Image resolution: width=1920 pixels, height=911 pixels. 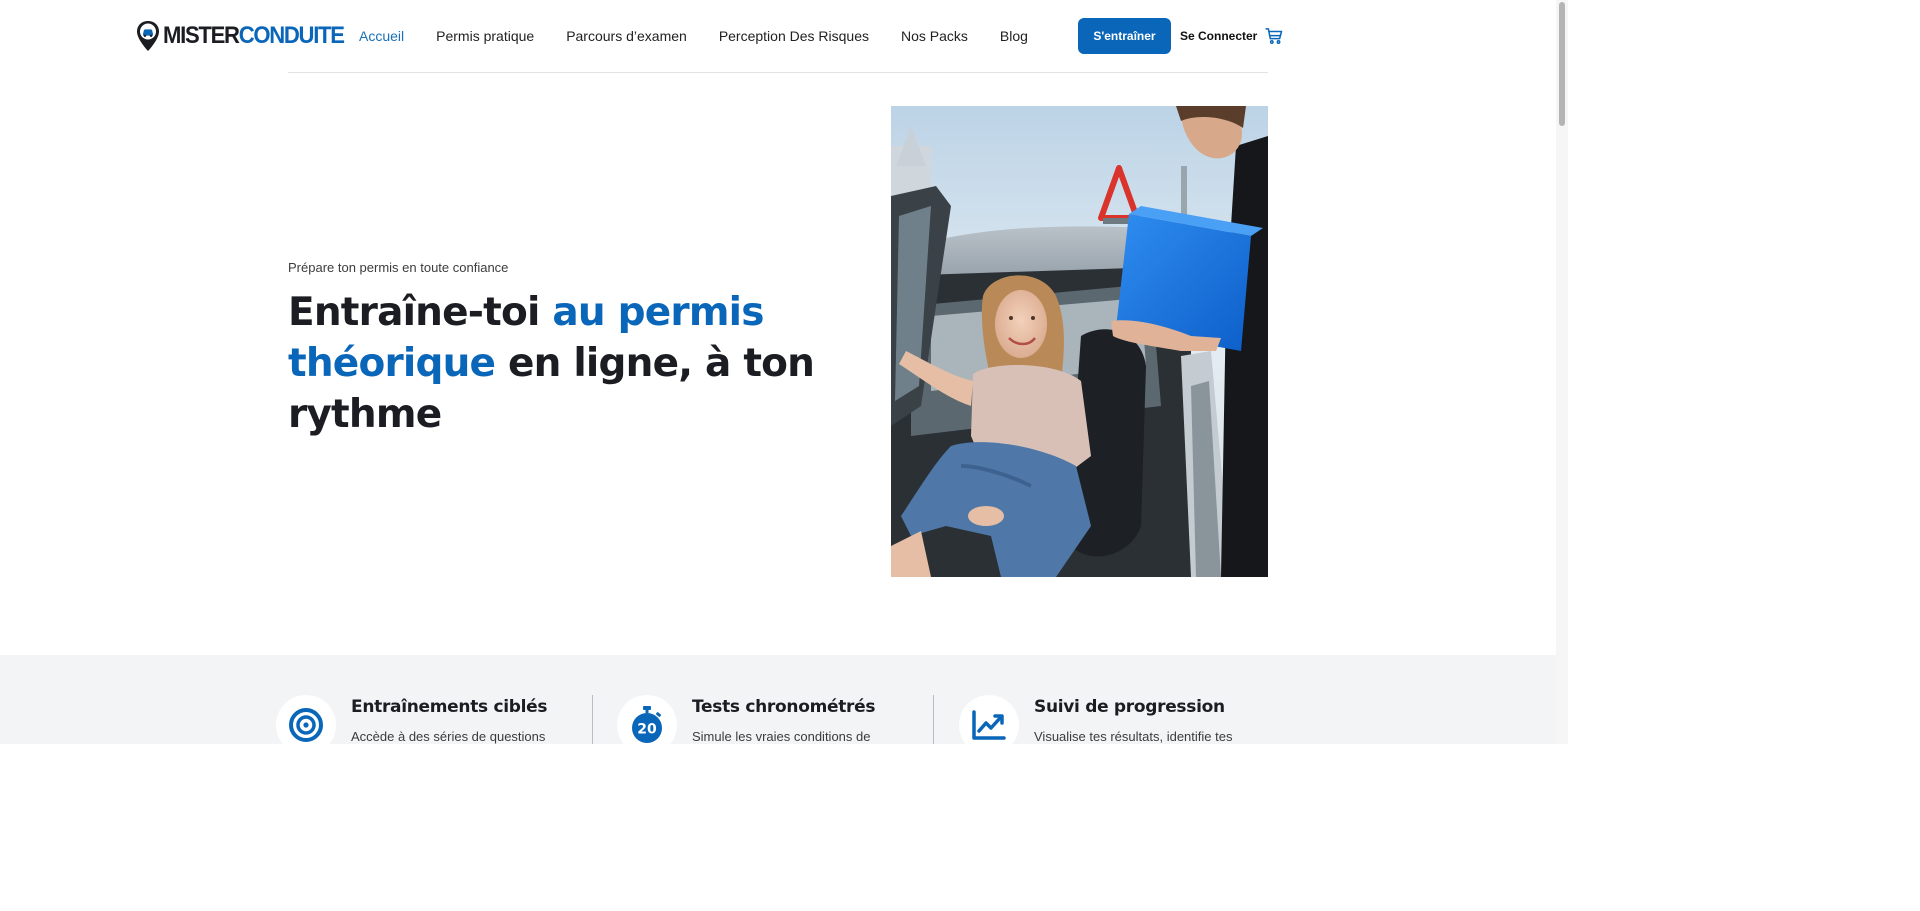 I want to click on nav-item-accueil: Accueil, so click(x=381, y=36).